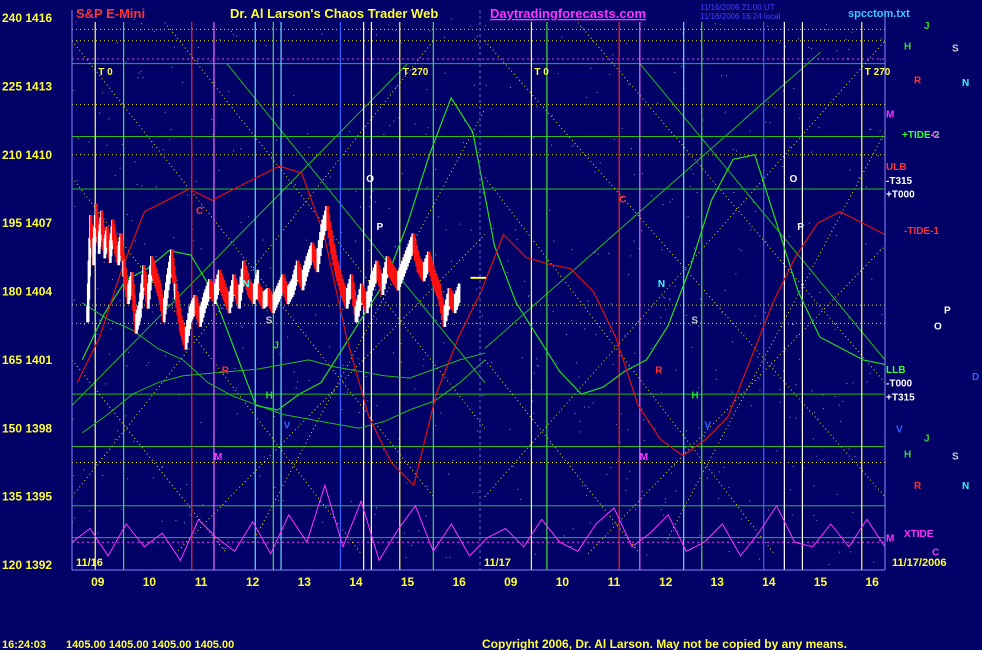 Image resolution: width=982 pixels, height=650 pixels. Describe the element at coordinates (879, 14) in the screenshot. I see `data-file-name: spcctom.txt` at that location.